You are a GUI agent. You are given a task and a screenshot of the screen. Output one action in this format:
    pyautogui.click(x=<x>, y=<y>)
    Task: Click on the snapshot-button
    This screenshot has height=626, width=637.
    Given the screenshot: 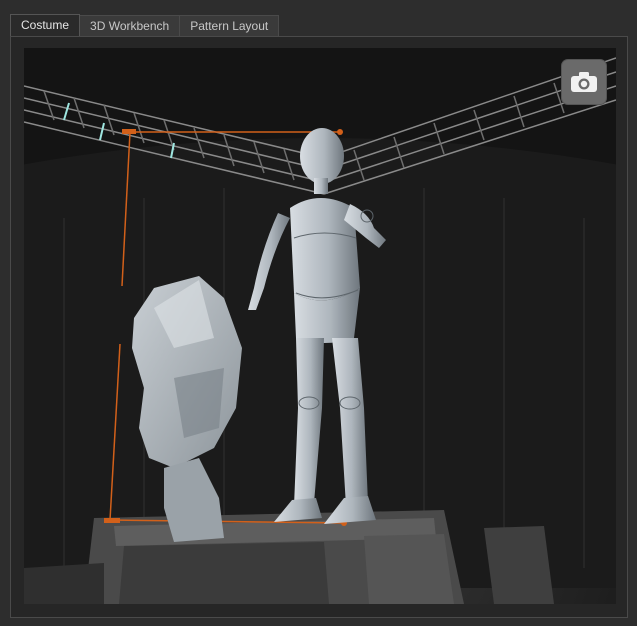 What is the action you would take?
    pyautogui.click(x=584, y=82)
    